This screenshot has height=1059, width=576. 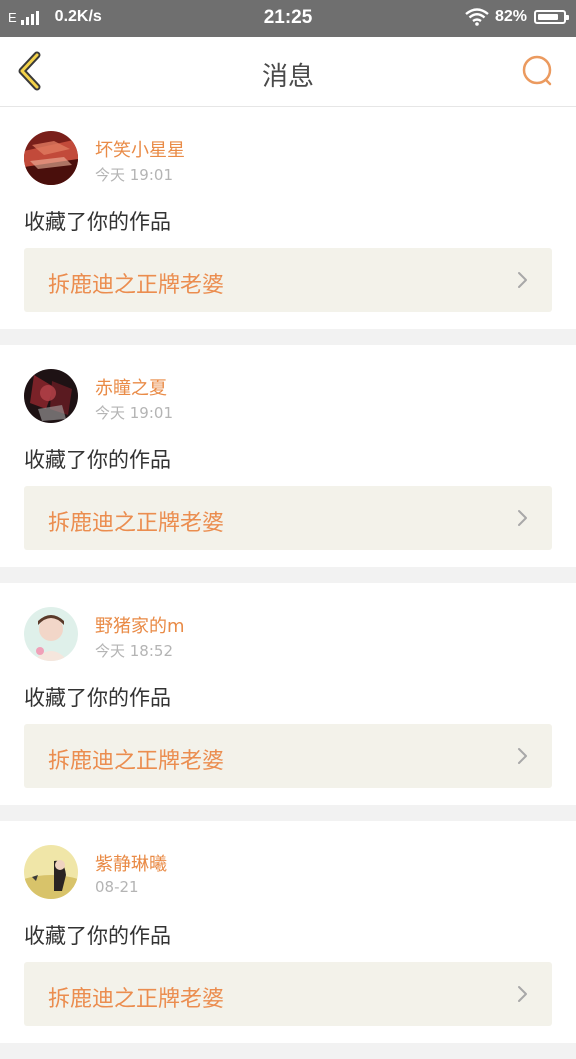 What do you see at coordinates (140, 625) in the screenshot?
I see `user-name: 野猪家的m` at bounding box center [140, 625].